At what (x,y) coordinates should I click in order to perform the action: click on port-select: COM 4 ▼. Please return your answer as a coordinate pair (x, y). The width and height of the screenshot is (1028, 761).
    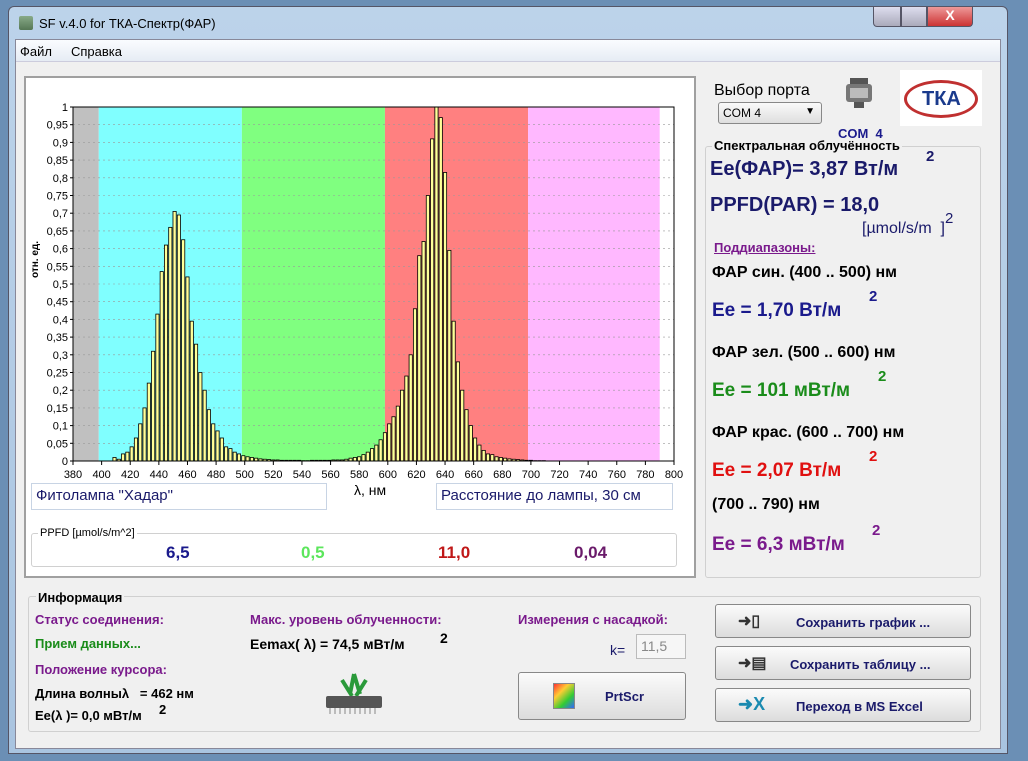
    Looking at the image, I should click on (770, 113).